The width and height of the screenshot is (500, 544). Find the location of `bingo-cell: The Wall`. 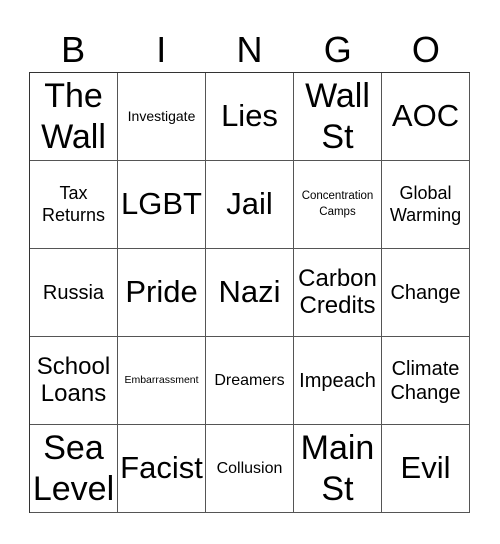

bingo-cell: The Wall is located at coordinates (74, 117).